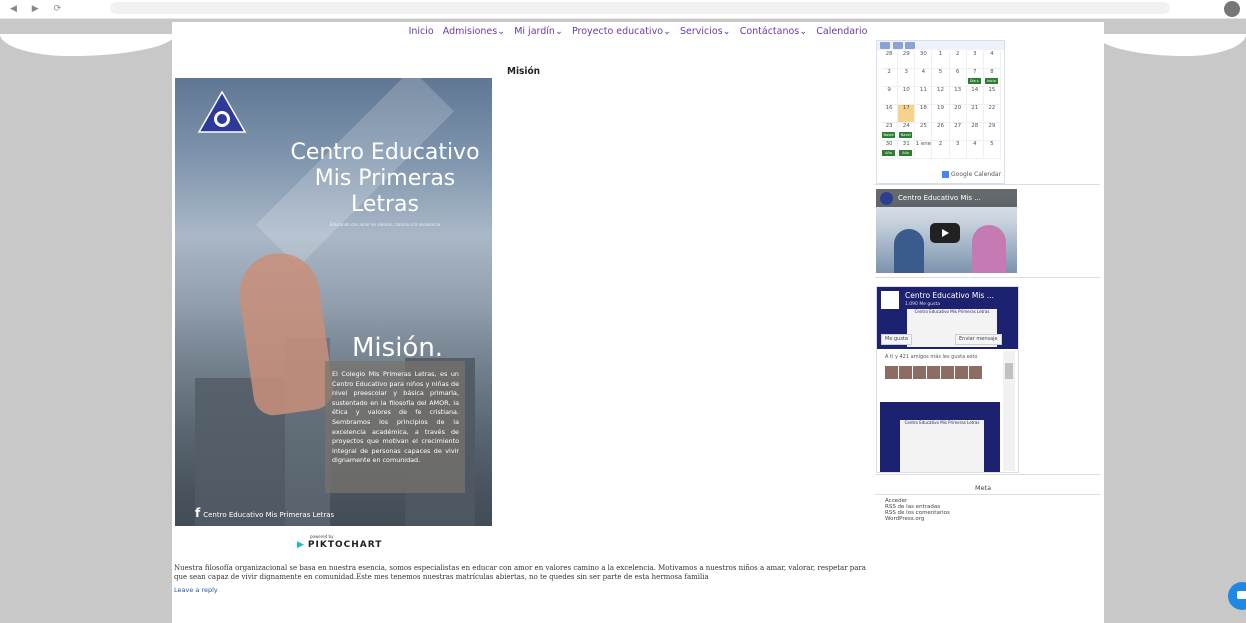 This screenshot has height=623, width=1246. I want to click on meta-link-wordpress: WordPress.org, so click(917, 519).